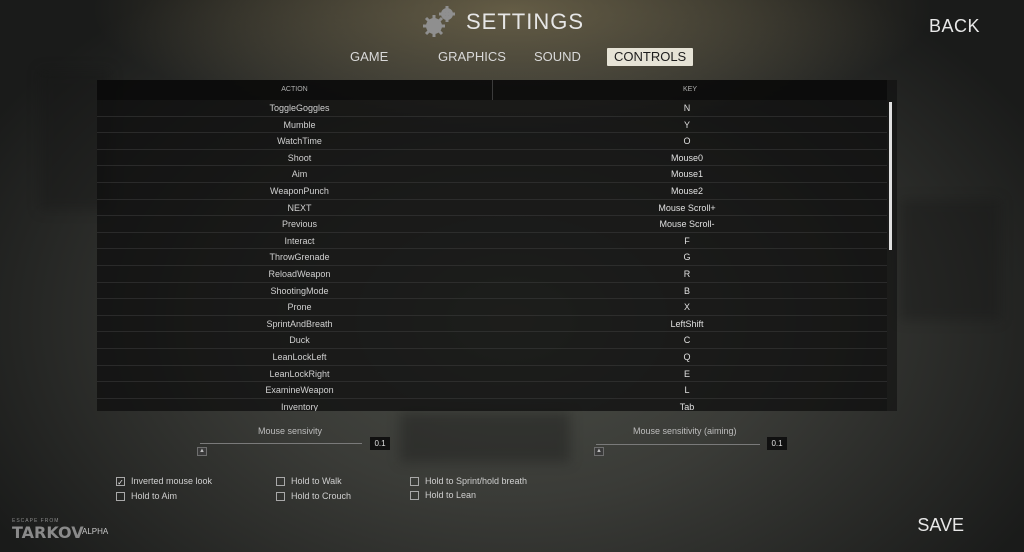  I want to click on table-header: ACTION KEY, so click(492, 90).